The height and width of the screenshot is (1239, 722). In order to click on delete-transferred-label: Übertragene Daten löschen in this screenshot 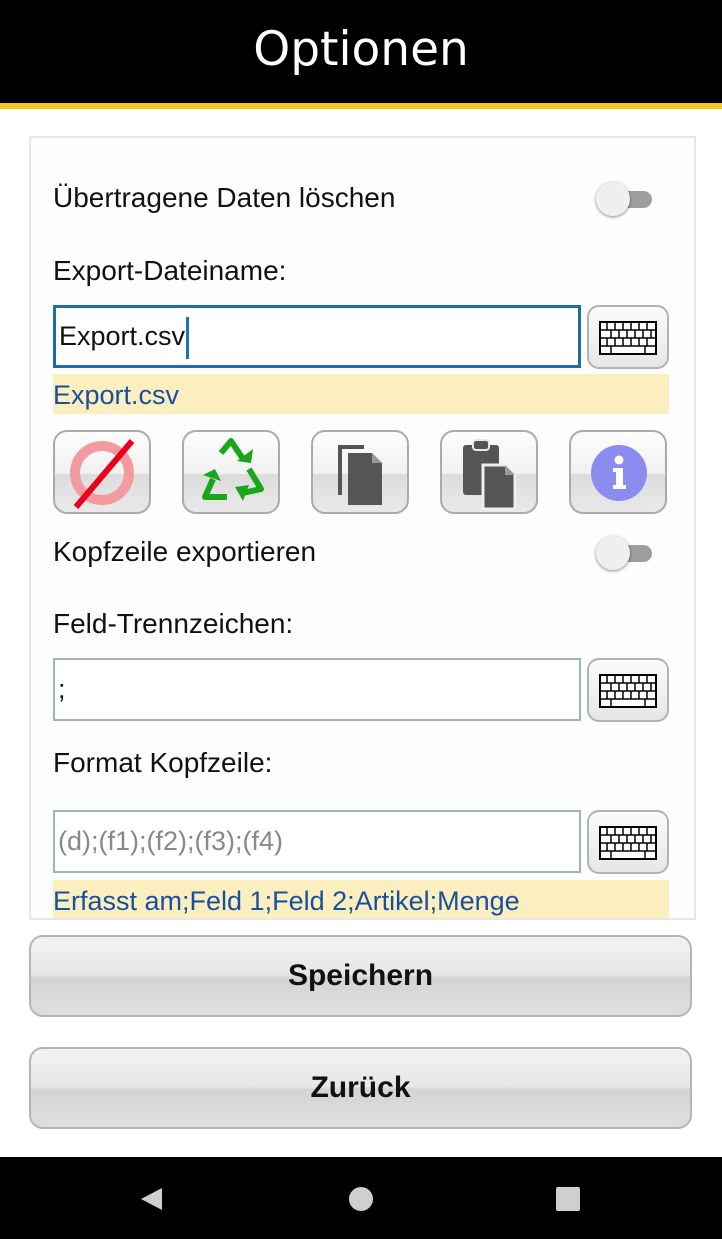, I will do `click(224, 197)`.